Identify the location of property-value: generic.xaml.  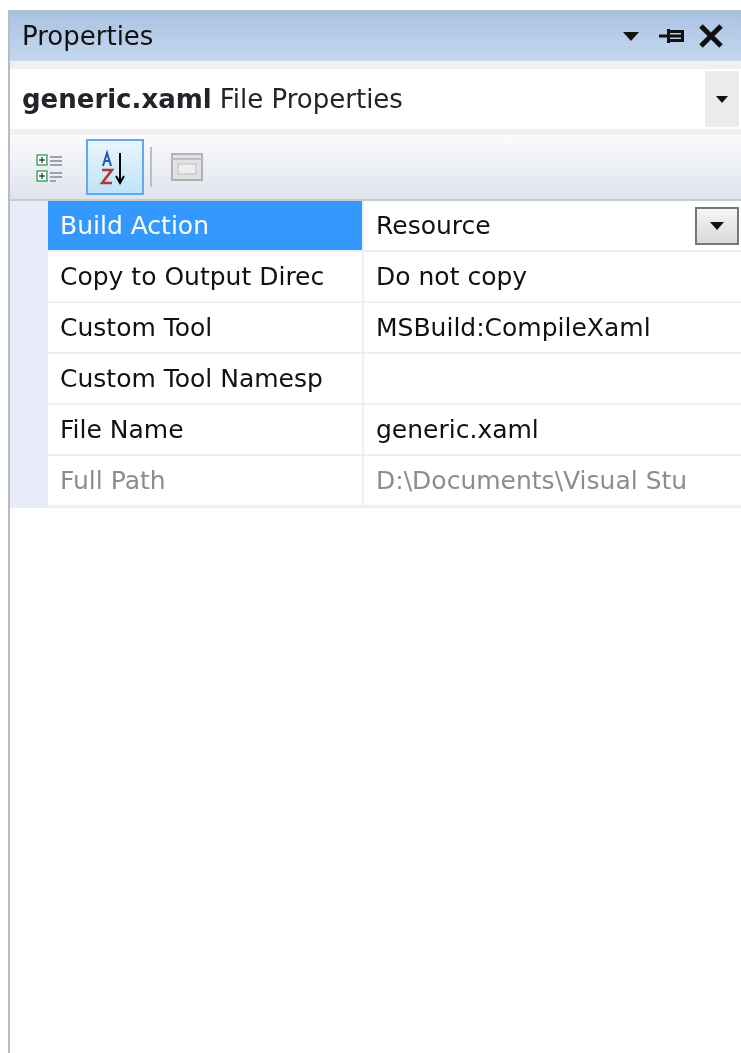
(457, 429).